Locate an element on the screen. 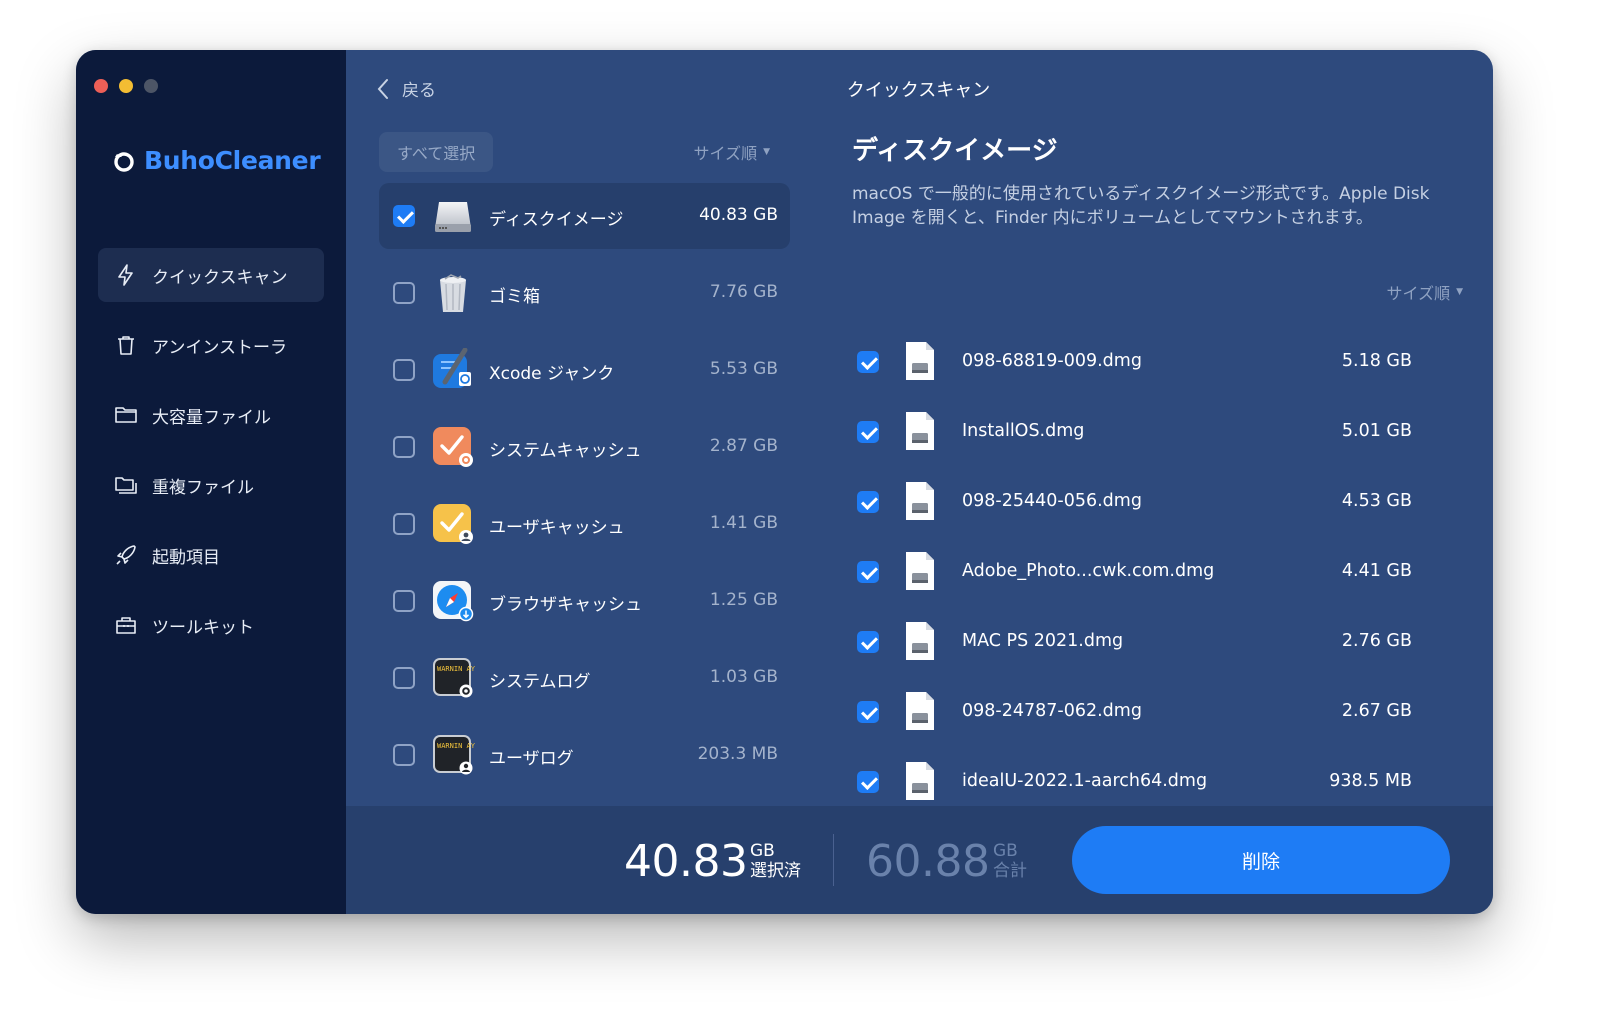  category-row-user-log: WARNIN AY 7:3 ユーザログ 203.3 MB is located at coordinates (584, 755).